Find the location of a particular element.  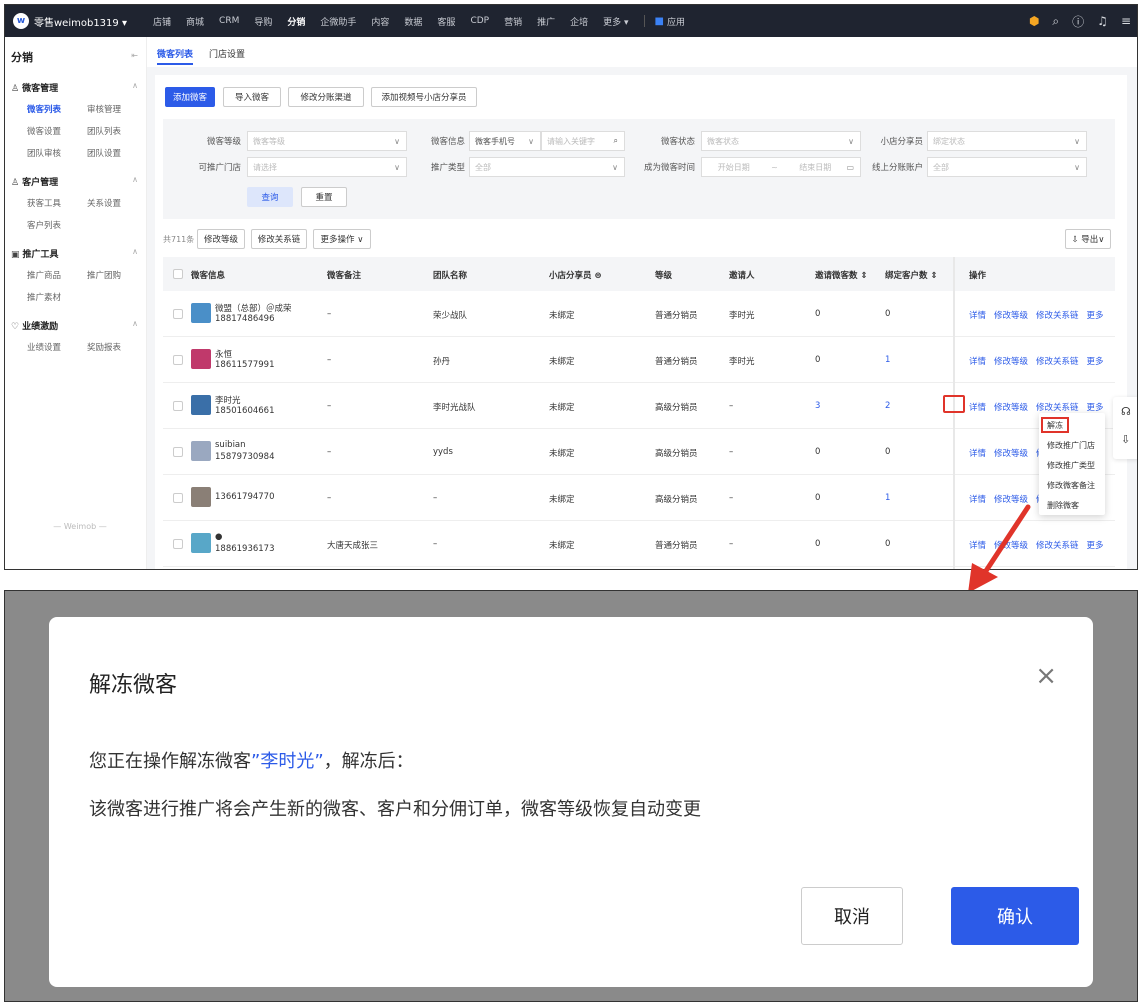

tab-store-settings: 门店设置 is located at coordinates (227, 53).